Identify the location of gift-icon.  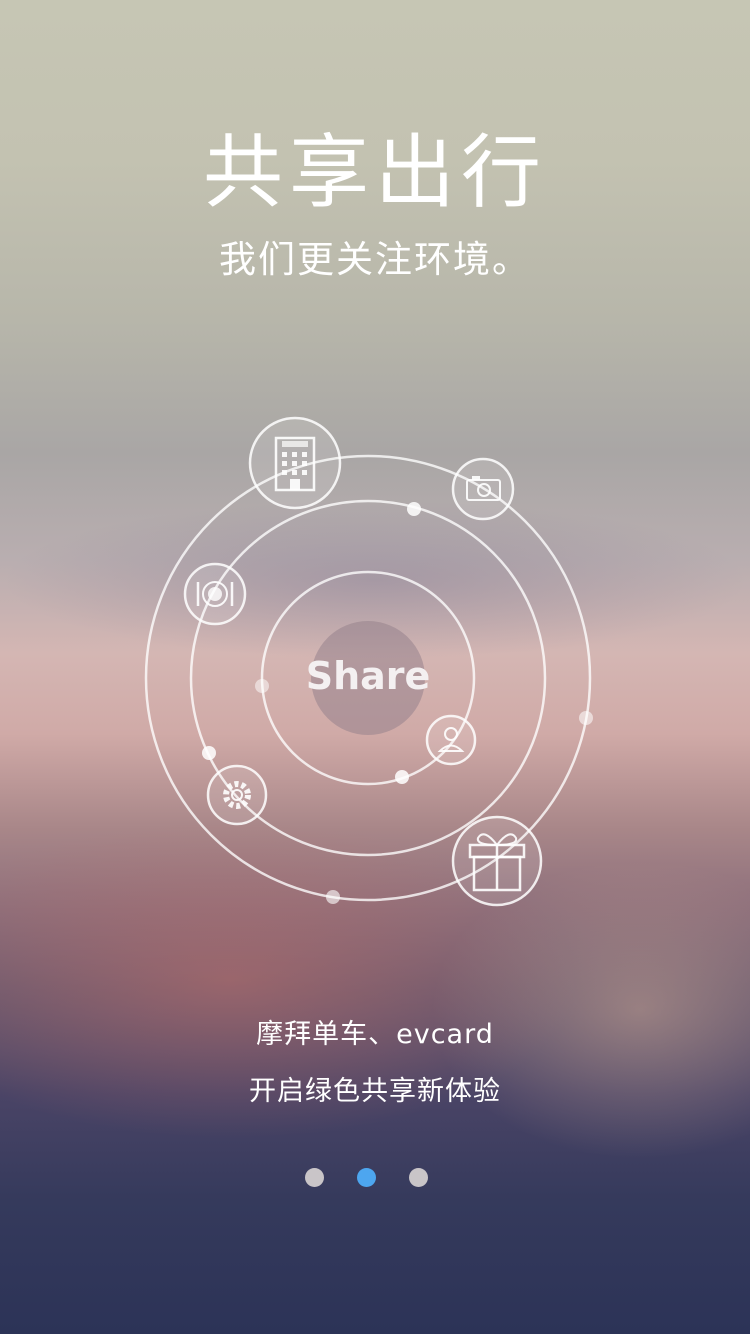
(497, 861).